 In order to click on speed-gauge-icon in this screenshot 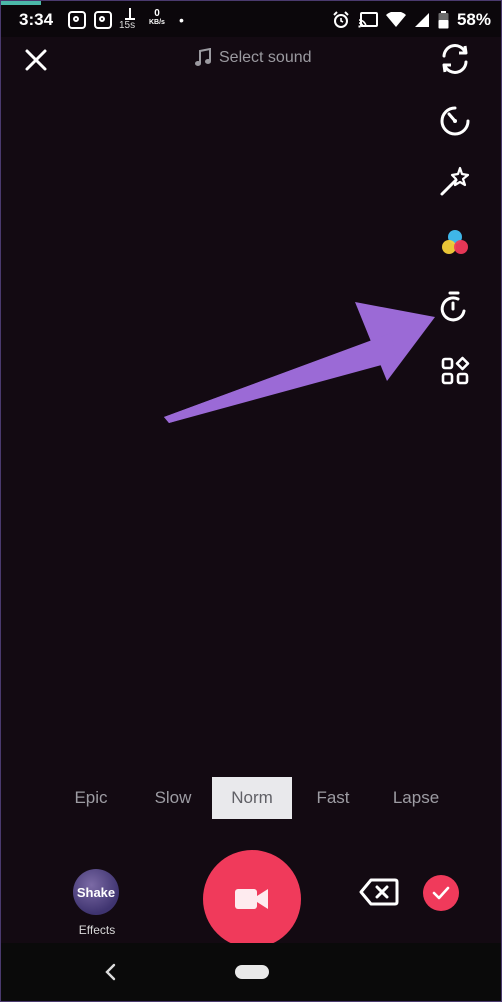, I will do `click(455, 121)`.